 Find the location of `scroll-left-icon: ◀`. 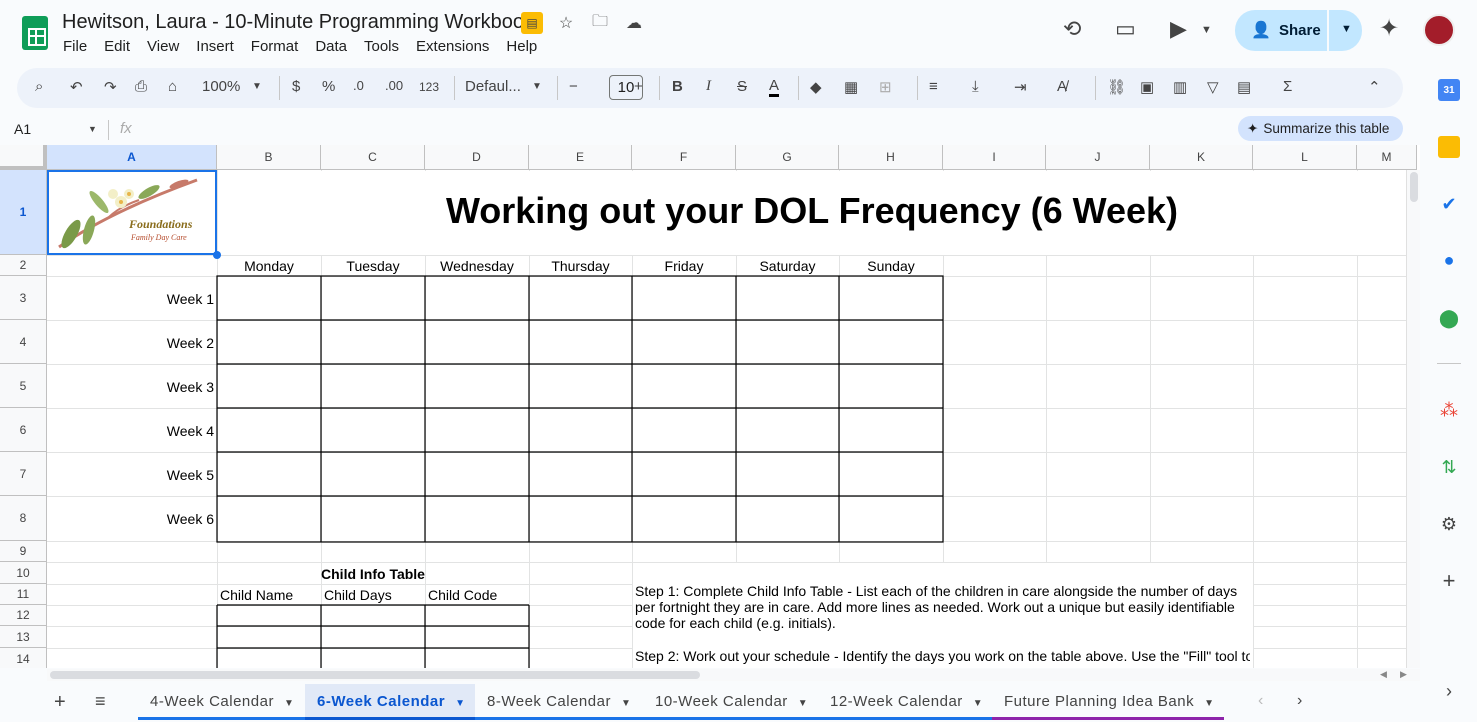

scroll-left-icon: ◀ is located at coordinates (1383, 674).